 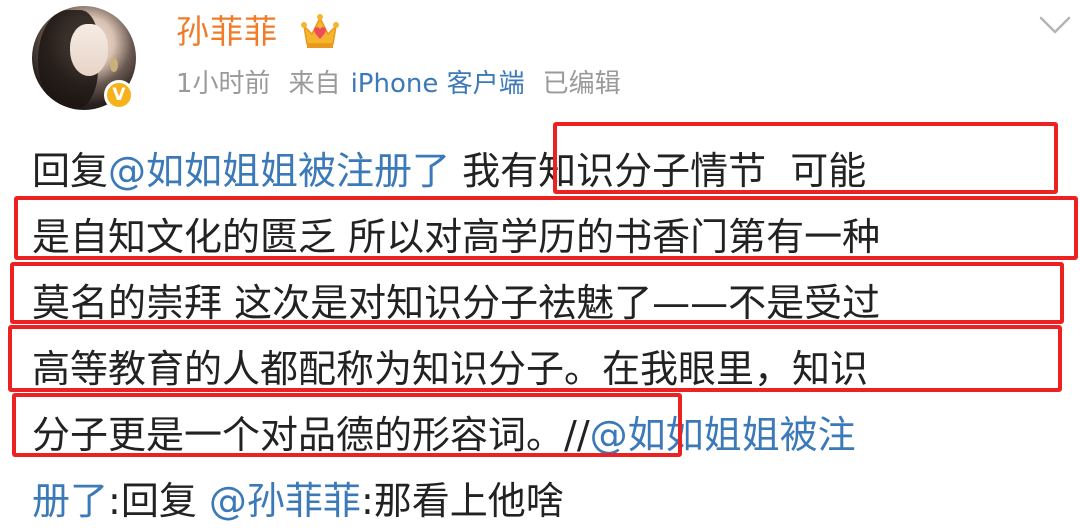 I want to click on post-meta: 1小时前 来自 iPhone 客户端 已编辑, so click(x=407, y=84).